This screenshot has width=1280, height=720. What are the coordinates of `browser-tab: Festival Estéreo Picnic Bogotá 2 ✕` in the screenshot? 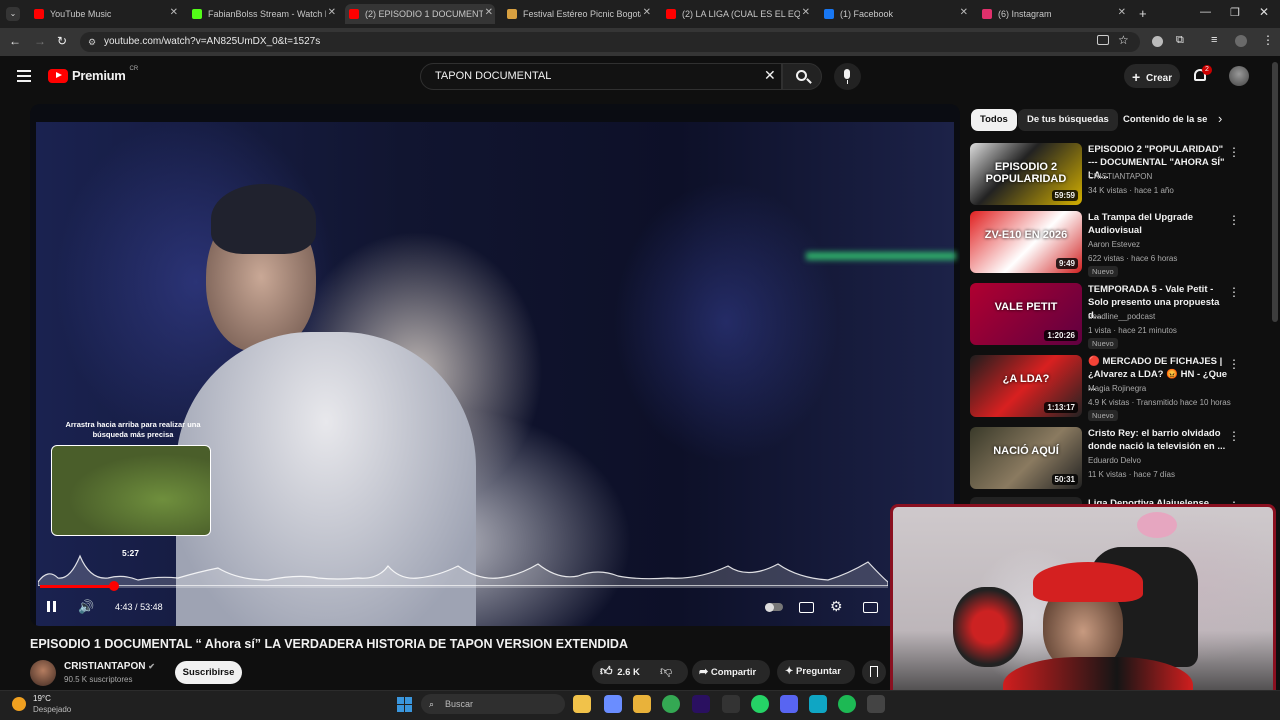 It's located at (578, 14).